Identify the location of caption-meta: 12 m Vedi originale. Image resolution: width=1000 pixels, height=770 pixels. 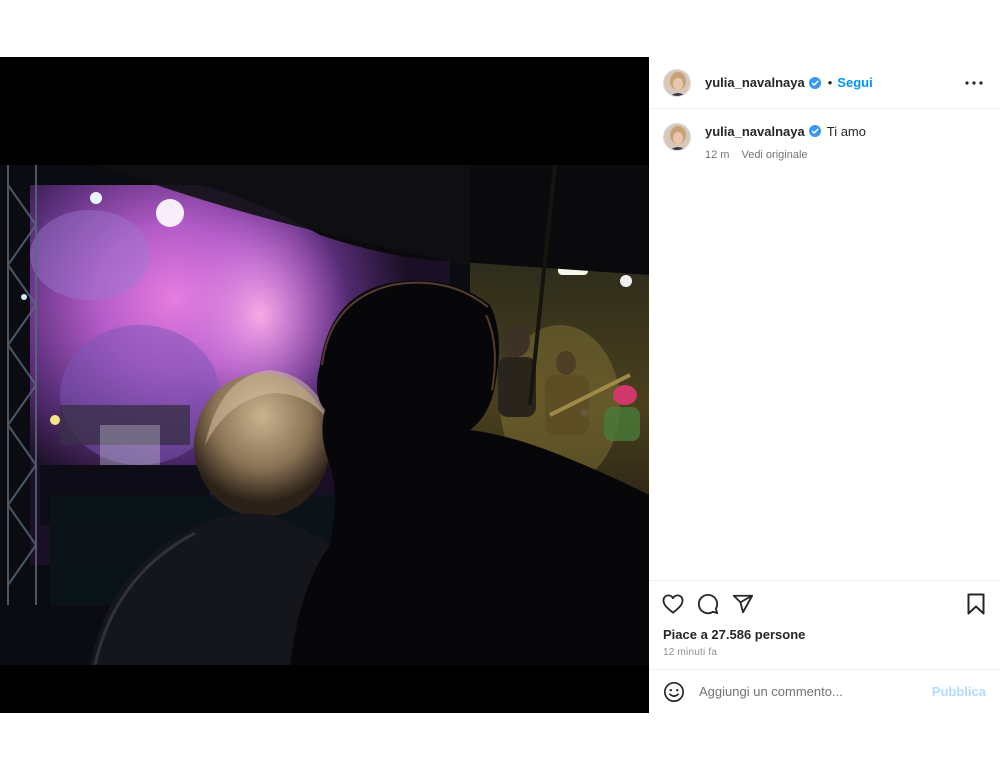
(785, 155).